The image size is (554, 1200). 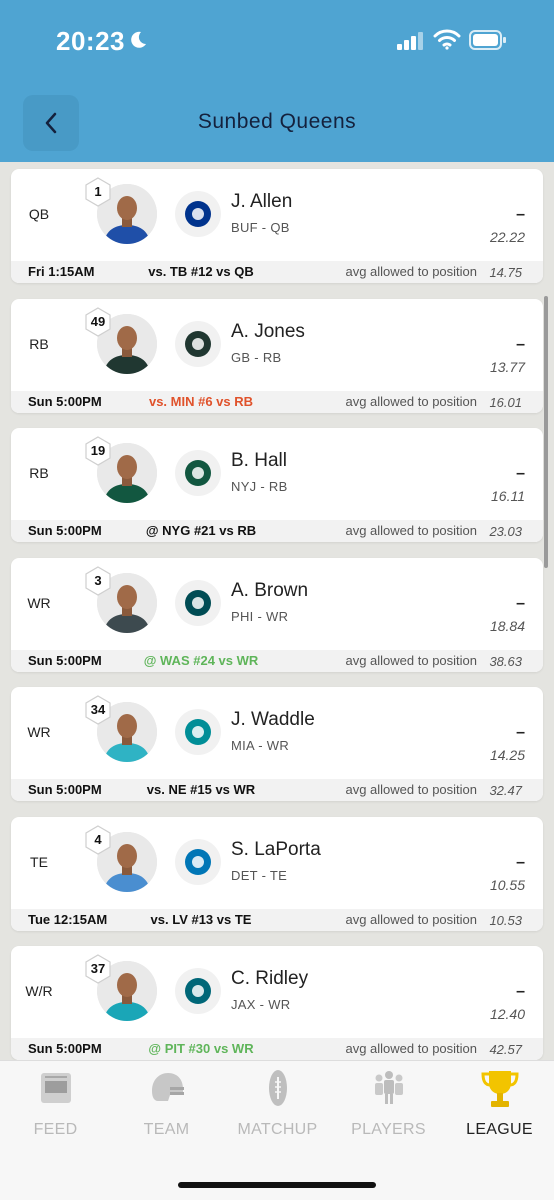 What do you see at coordinates (276, 850) in the screenshot?
I see `player-name: S. LaPorta` at bounding box center [276, 850].